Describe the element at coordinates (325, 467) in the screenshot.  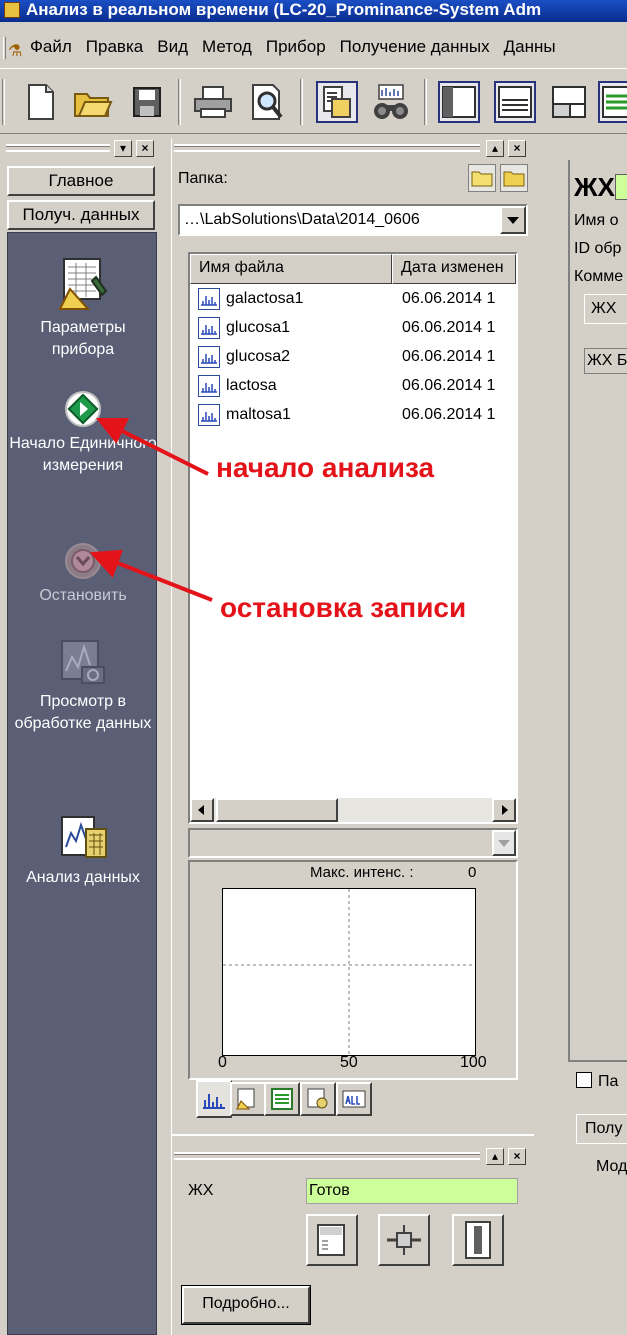
I see `annotation-start-analysis: начало анализа` at that location.